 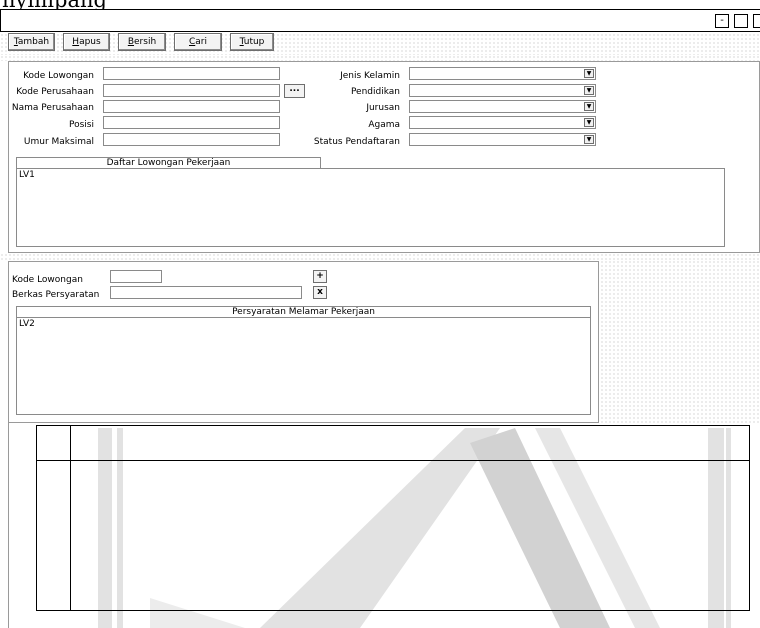 I want to click on berkas-persyaratan-label: Berkas Persyaratan, so click(x=56, y=295).